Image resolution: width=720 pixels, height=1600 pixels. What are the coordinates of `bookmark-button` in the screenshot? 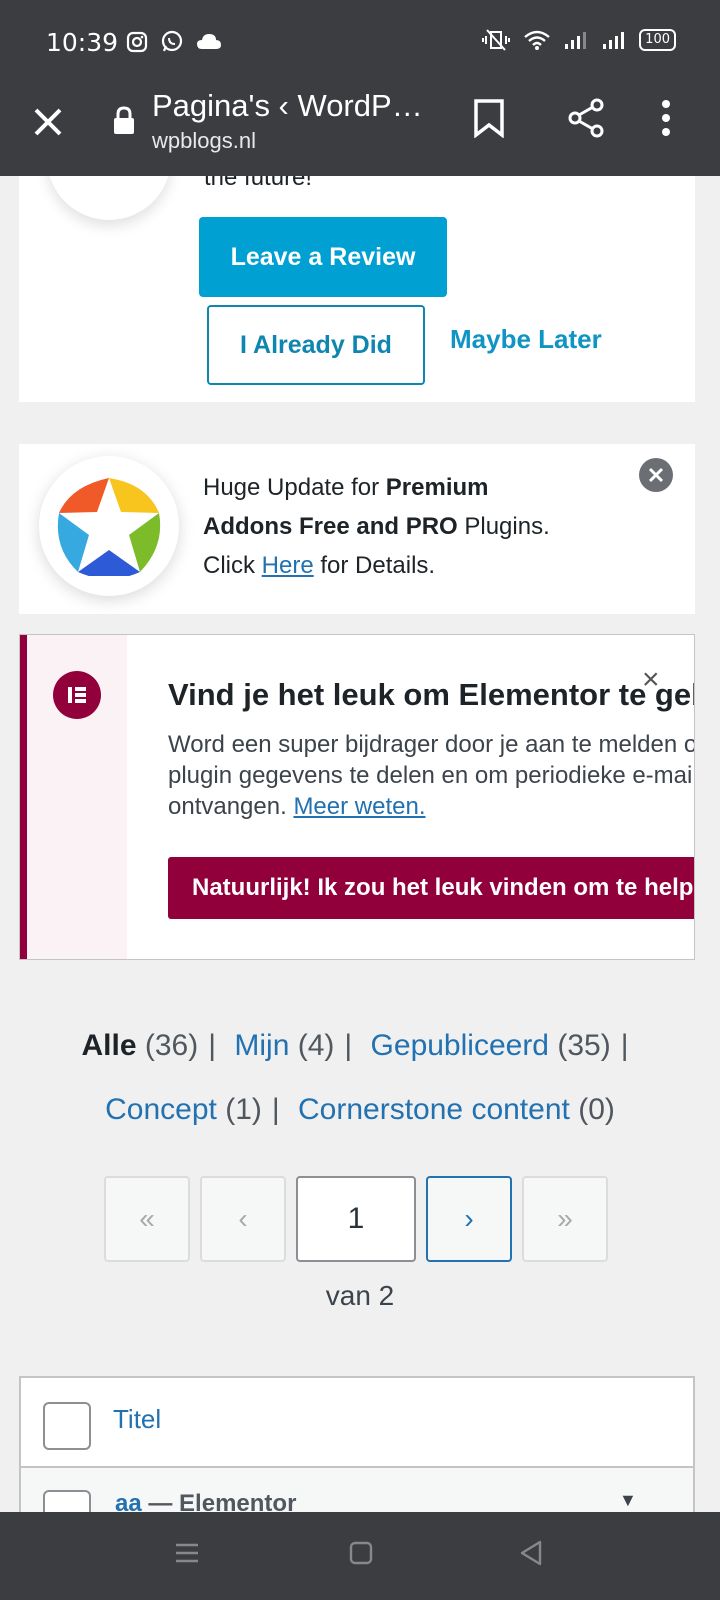 It's located at (489, 120).